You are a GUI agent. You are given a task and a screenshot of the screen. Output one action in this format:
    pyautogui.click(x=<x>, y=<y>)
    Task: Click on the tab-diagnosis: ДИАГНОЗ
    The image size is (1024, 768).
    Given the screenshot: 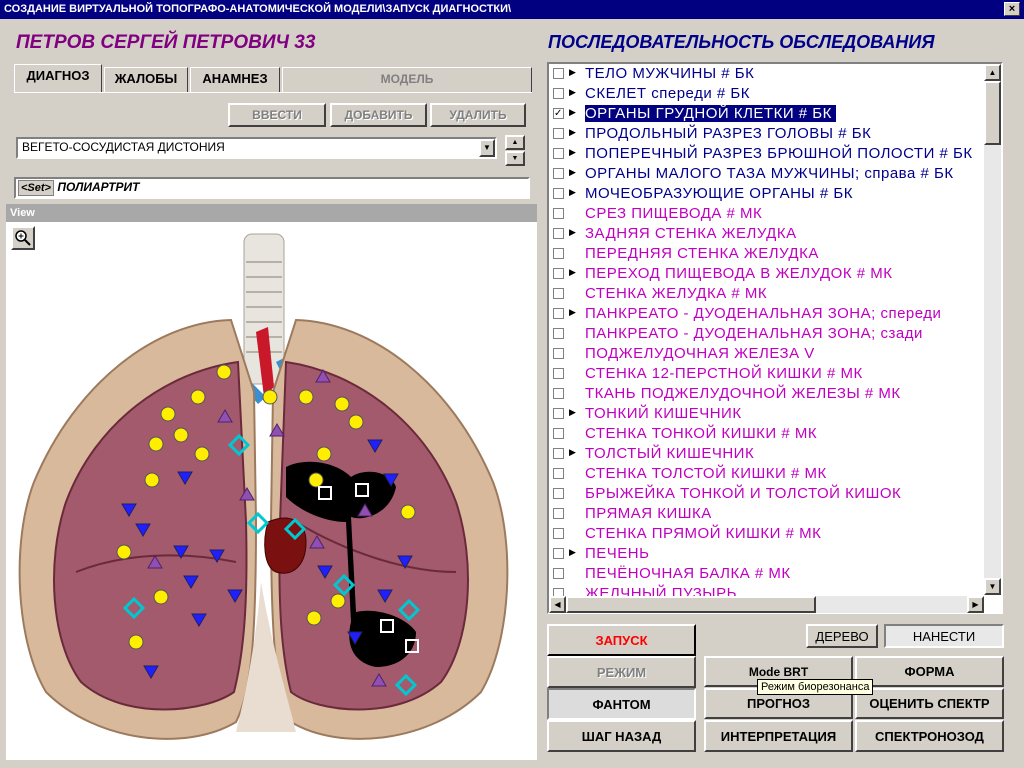 What is the action you would take?
    pyautogui.click(x=58, y=78)
    